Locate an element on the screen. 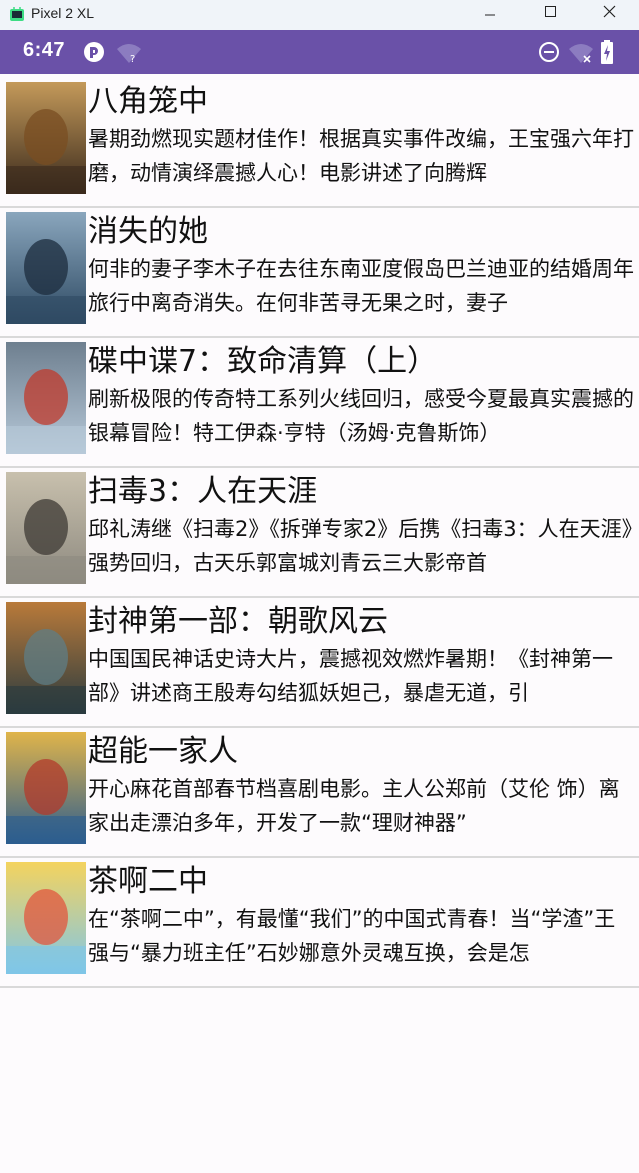 Image resolution: width=639 pixels, height=1173 pixels. movie-title: 扫毒3：人在天涯 is located at coordinates (203, 491).